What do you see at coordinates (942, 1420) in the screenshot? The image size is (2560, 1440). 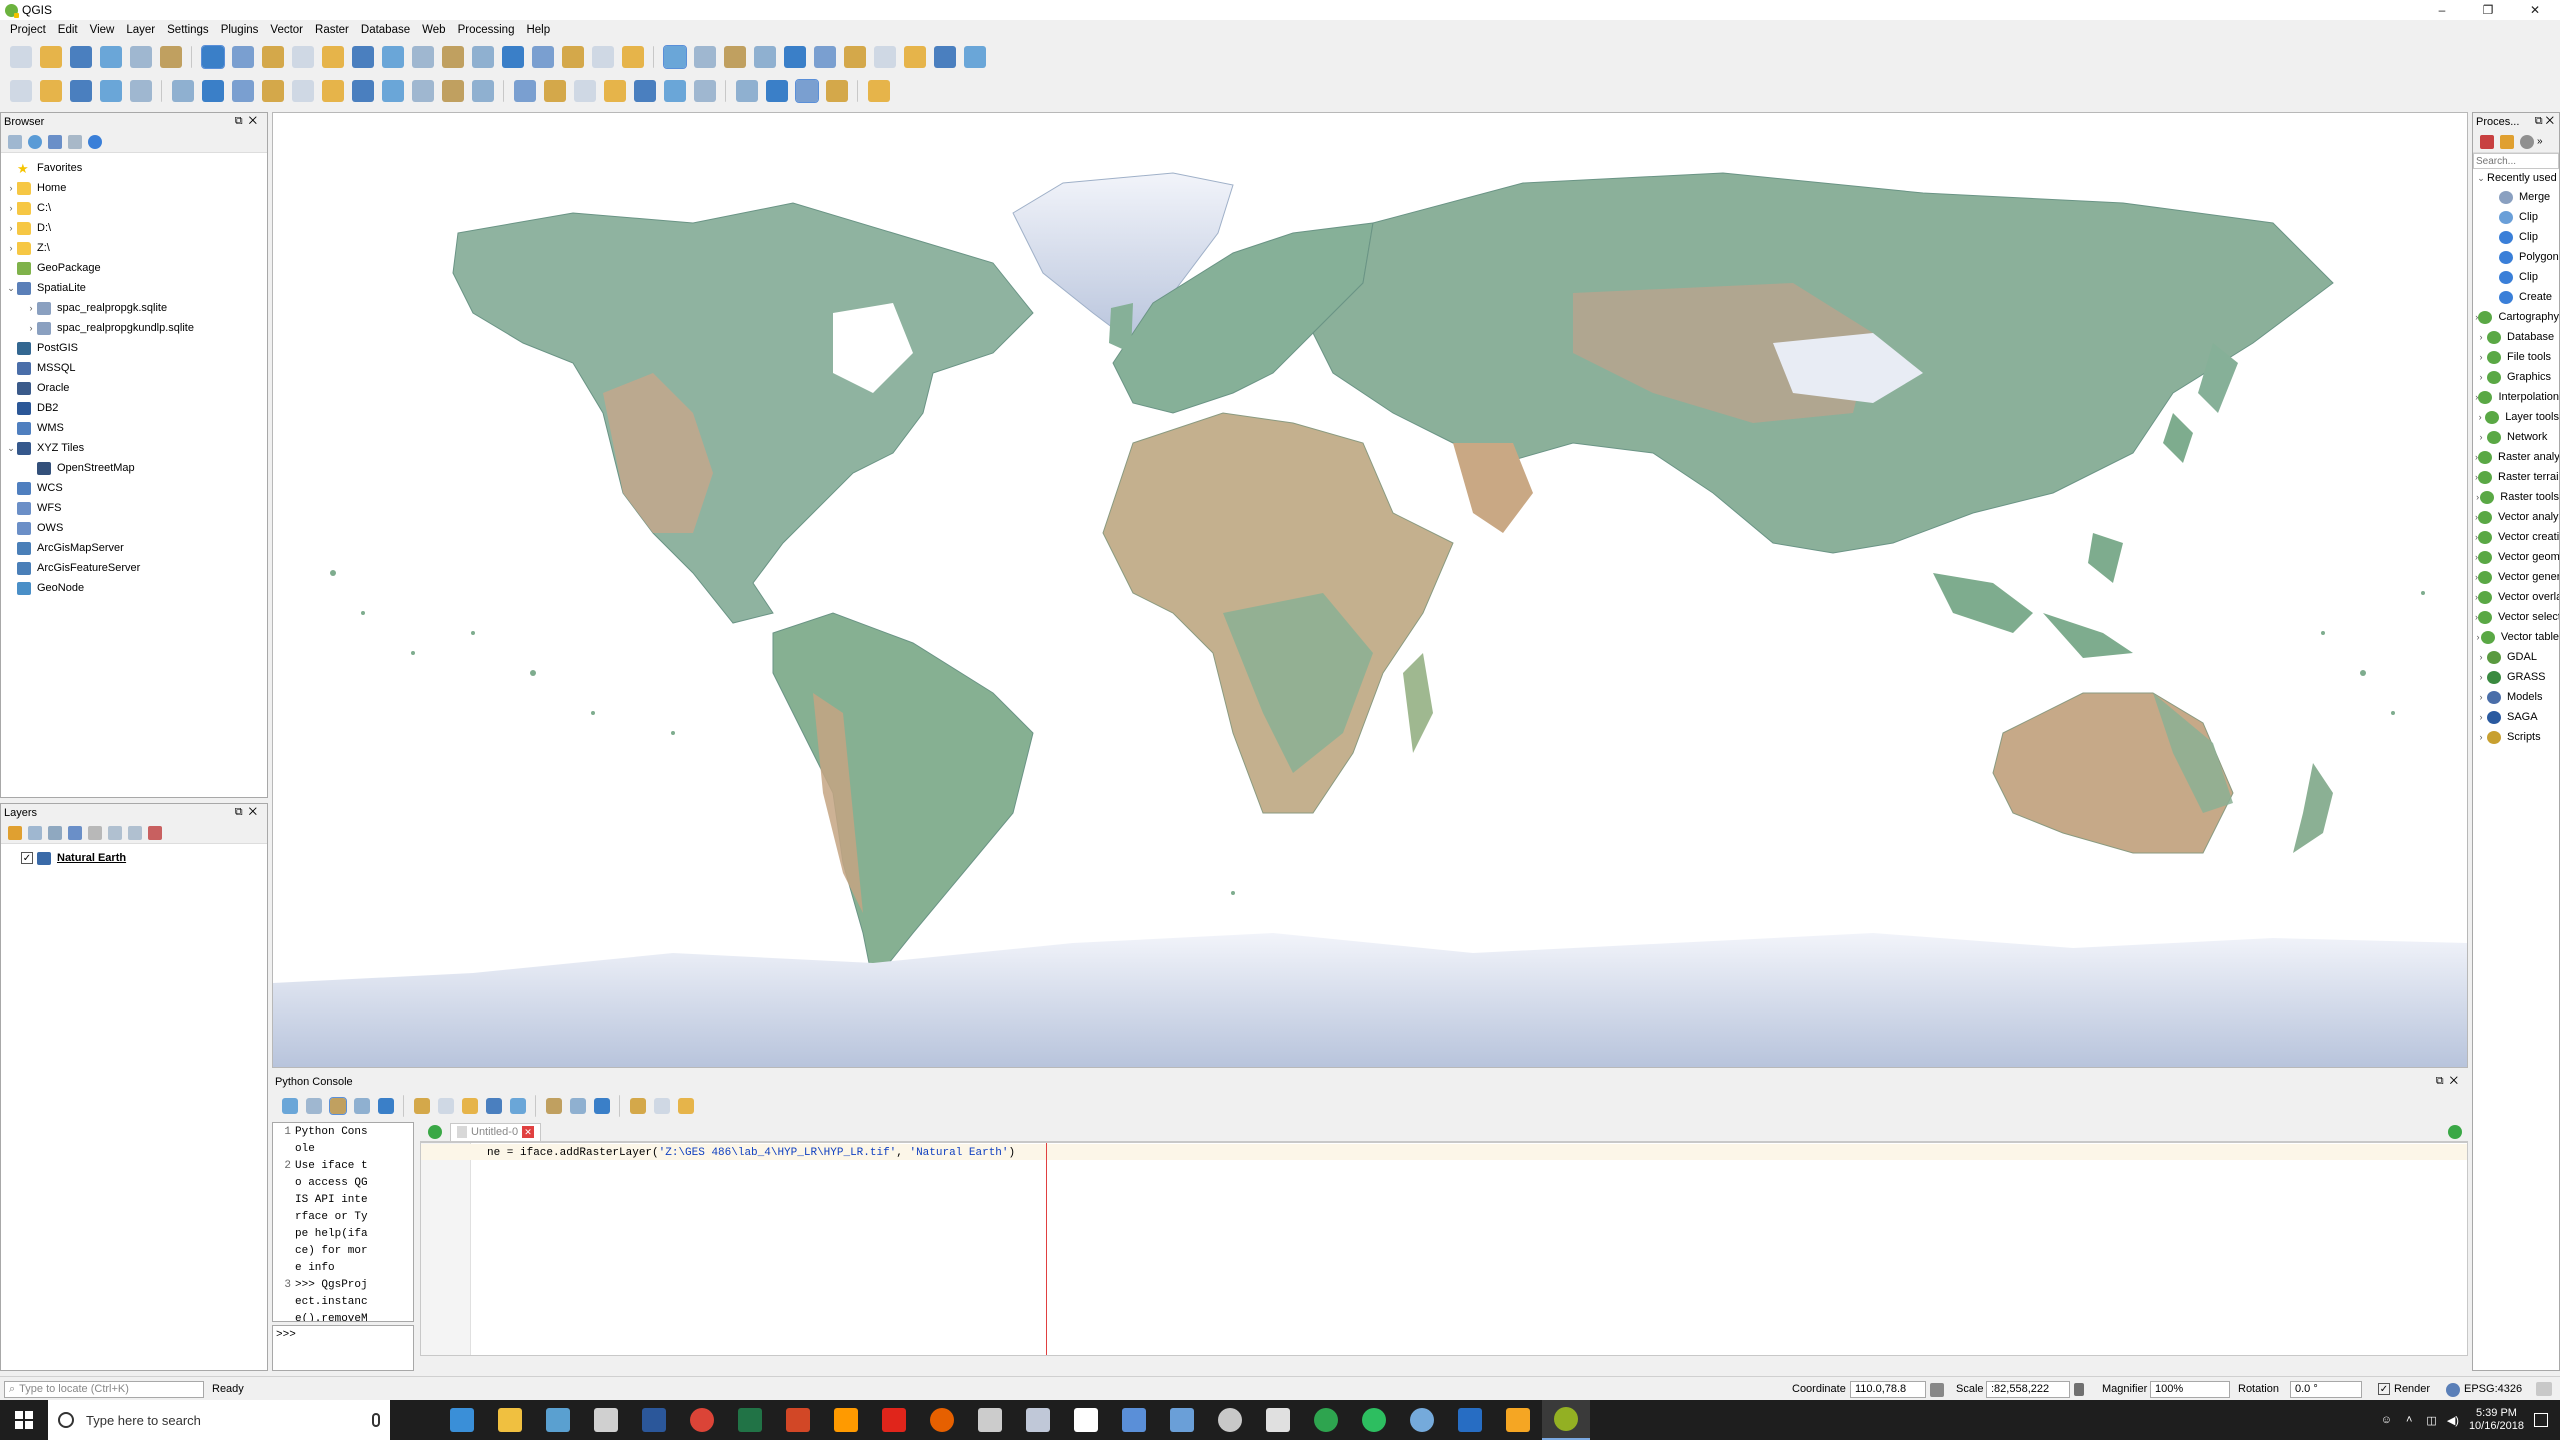 I see `taskbar-app-firefox` at bounding box center [942, 1420].